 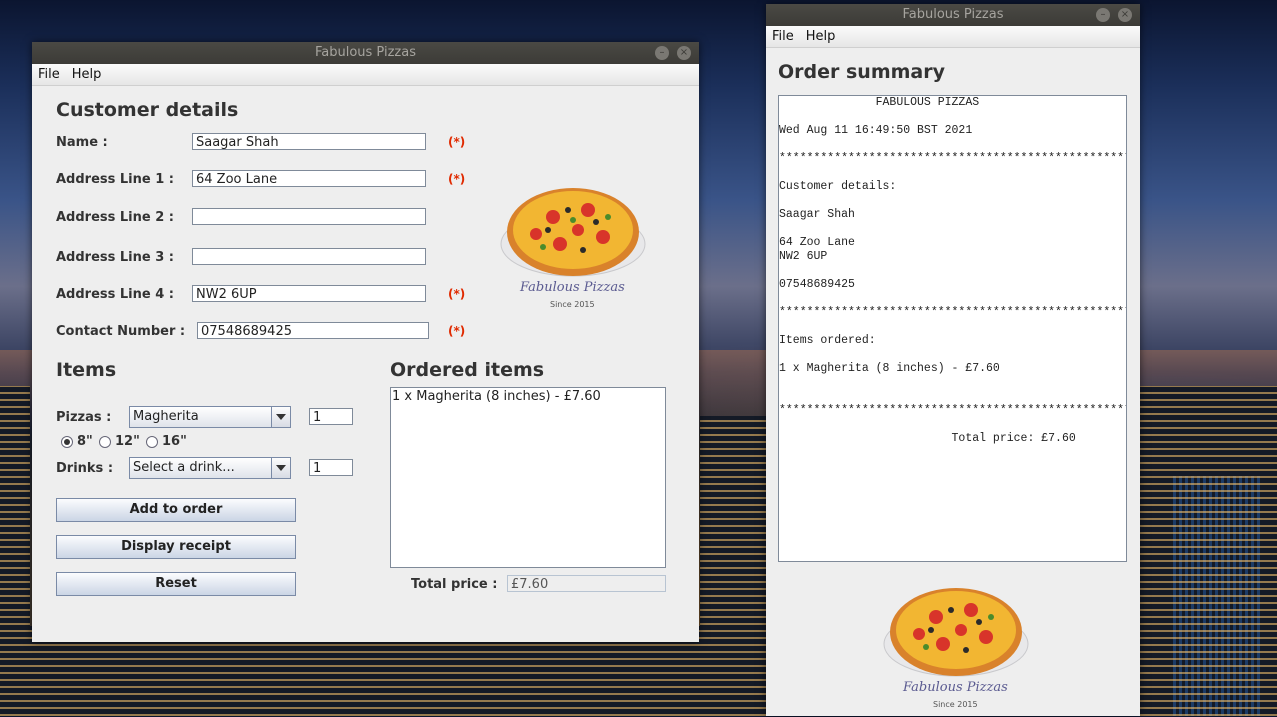 What do you see at coordinates (210, 417) in the screenshot?
I see `pizza-select: Magherita` at bounding box center [210, 417].